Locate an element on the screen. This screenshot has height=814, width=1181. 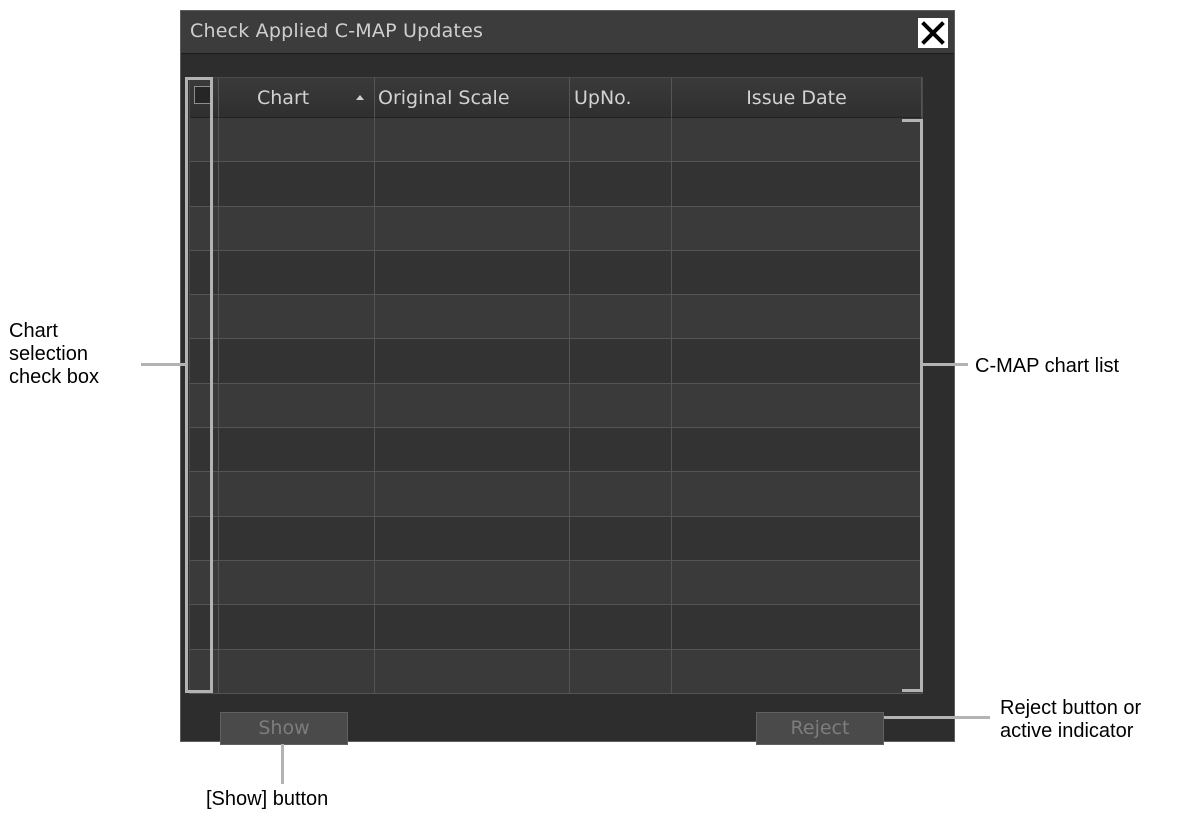
dialog-titlebar: Check Applied C-MAP Updates is located at coordinates (567, 32).